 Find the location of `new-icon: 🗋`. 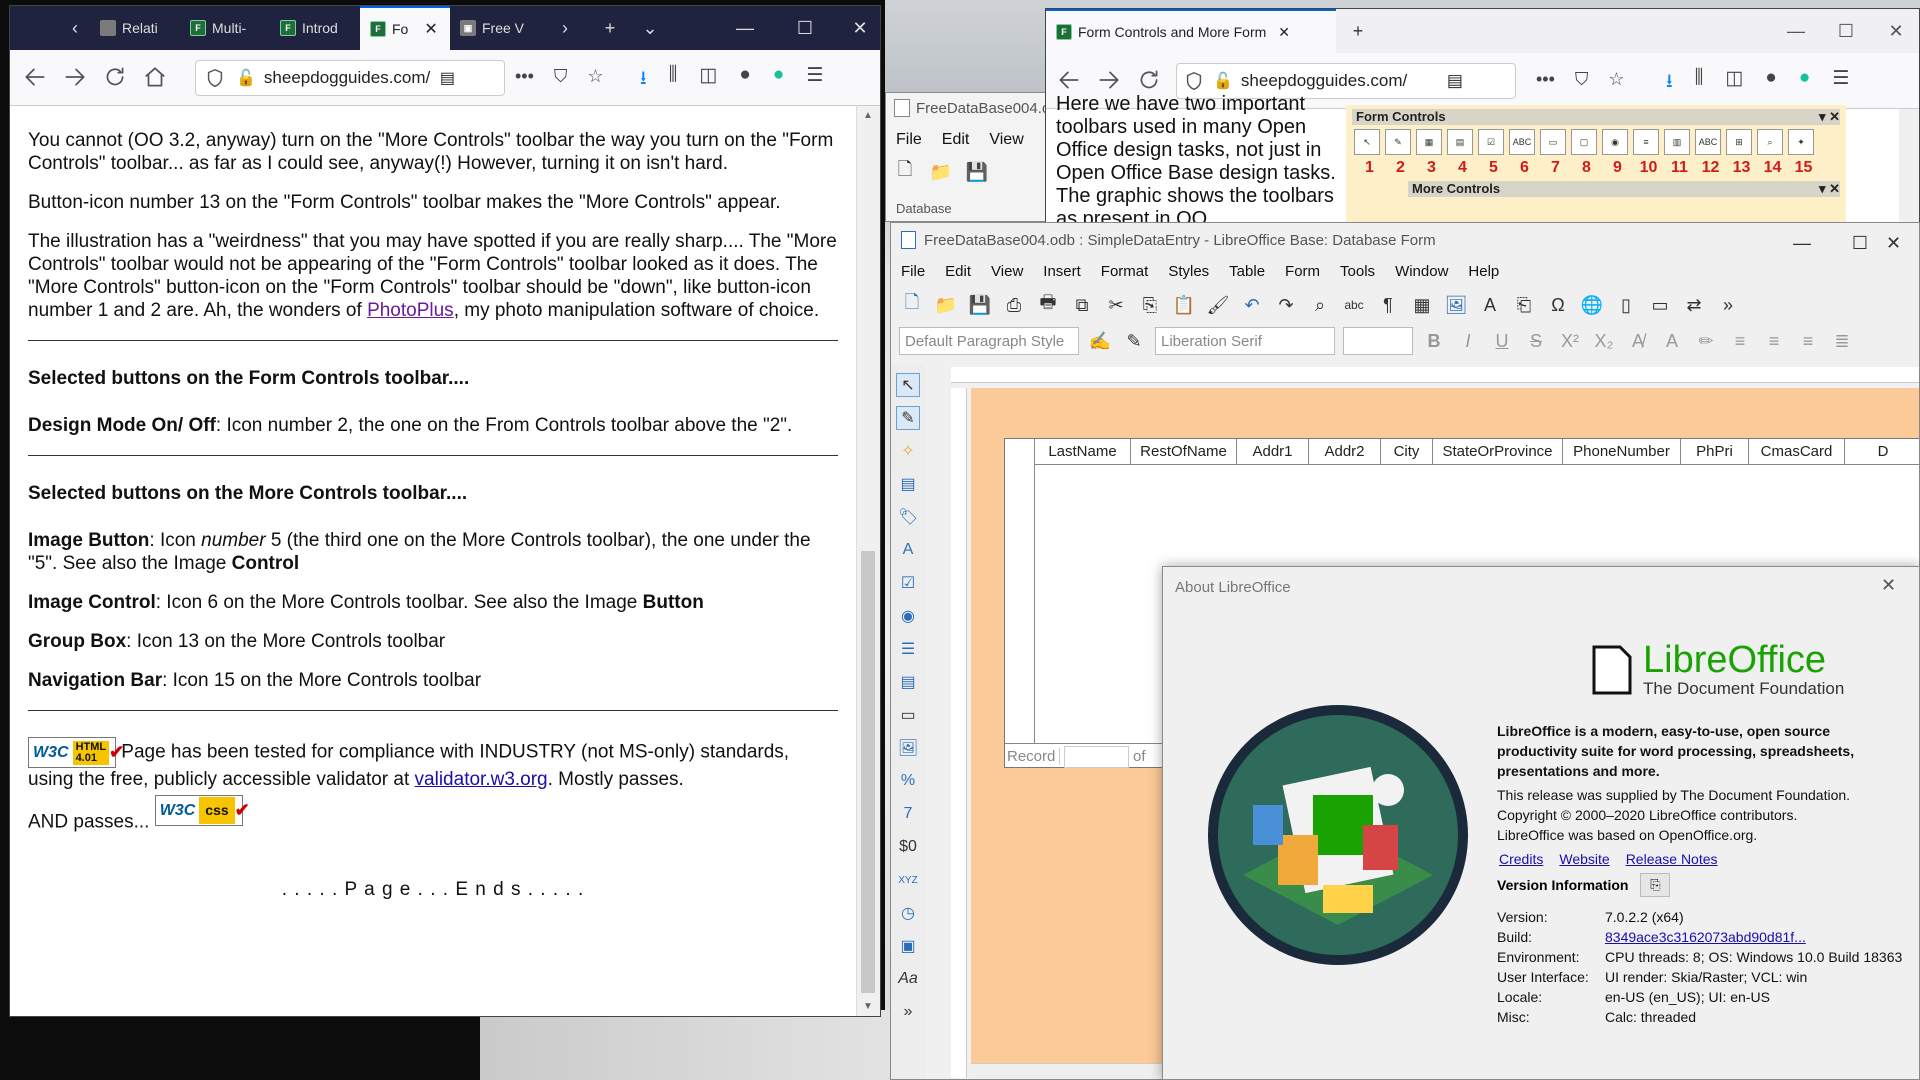

new-icon: 🗋 is located at coordinates (912, 305).